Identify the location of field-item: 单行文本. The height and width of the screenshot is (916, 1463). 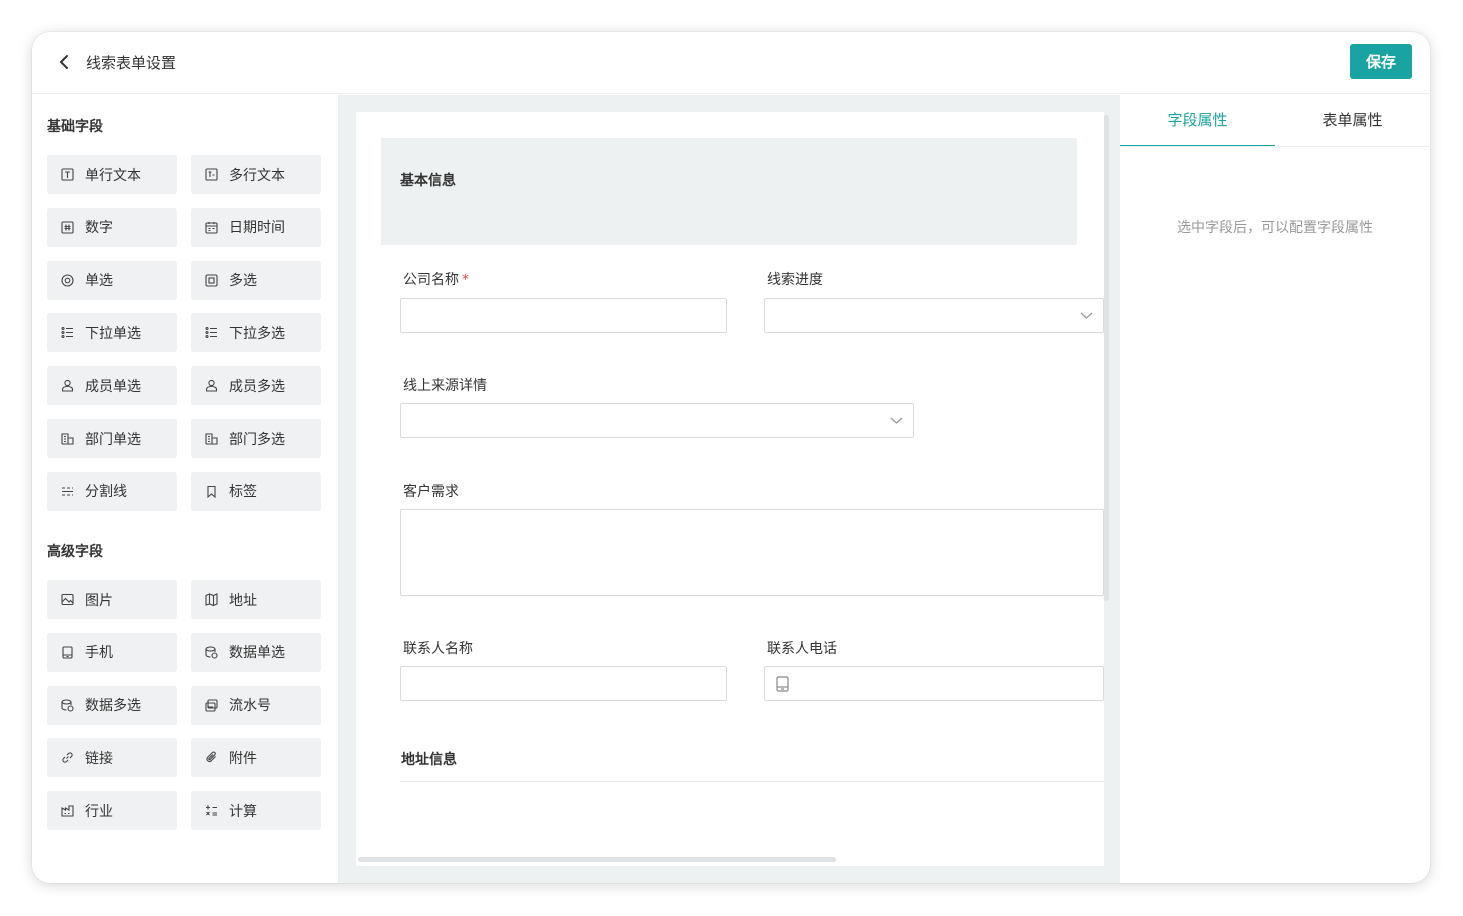
(112, 174).